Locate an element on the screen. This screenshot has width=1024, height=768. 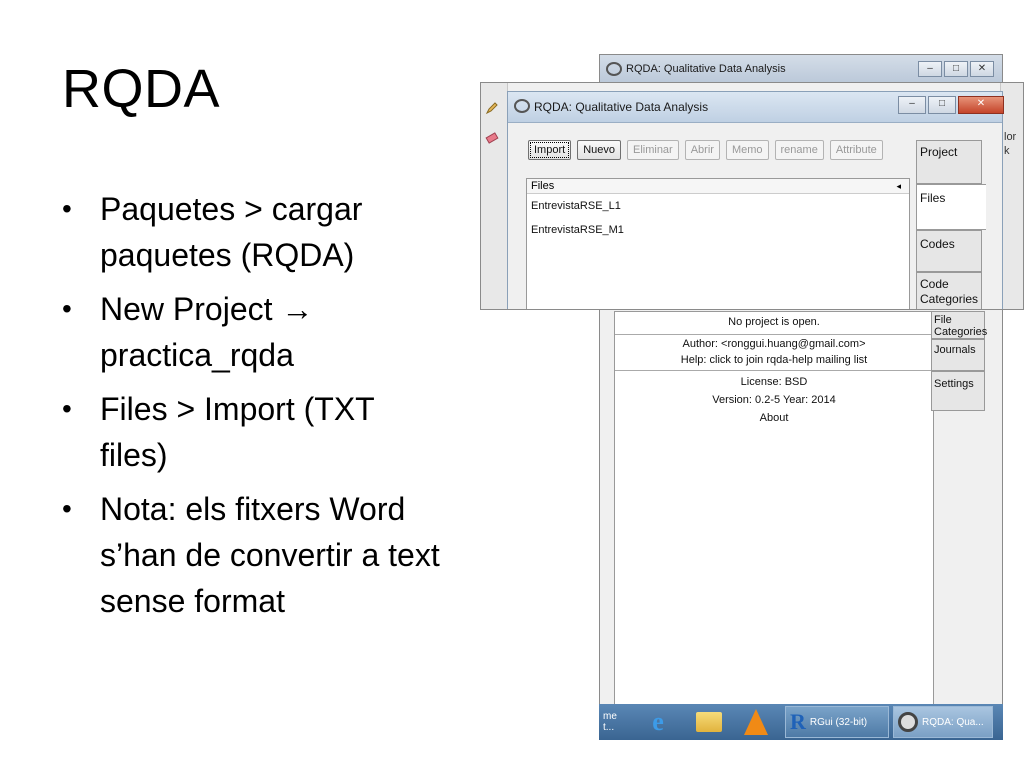
version-line: Version: 0.2-5 Year: 2014 is located at coordinates (774, 400).